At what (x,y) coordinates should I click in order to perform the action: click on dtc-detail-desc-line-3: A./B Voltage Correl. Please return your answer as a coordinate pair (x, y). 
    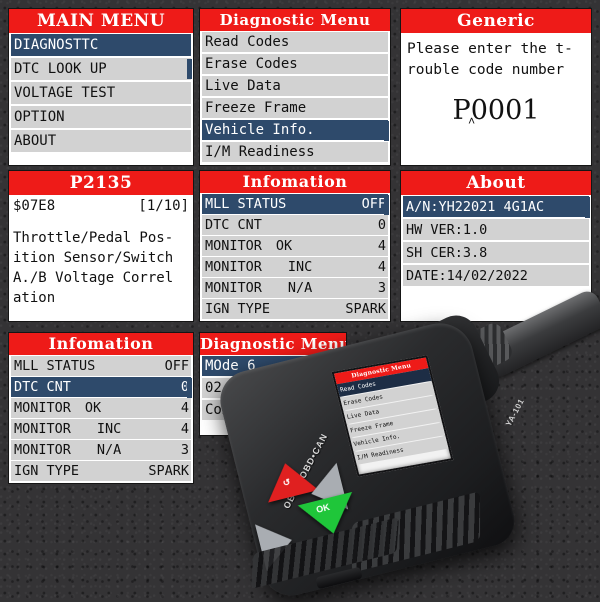
    Looking at the image, I should click on (93, 278).